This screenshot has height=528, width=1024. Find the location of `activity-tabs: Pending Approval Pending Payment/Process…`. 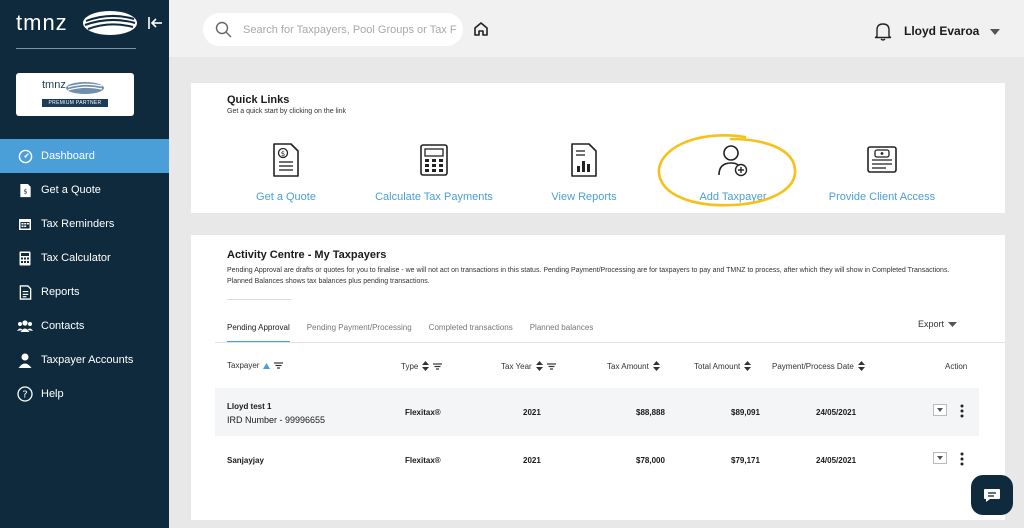

activity-tabs: Pending Approval Pending Payment/Process… is located at coordinates (418, 333).